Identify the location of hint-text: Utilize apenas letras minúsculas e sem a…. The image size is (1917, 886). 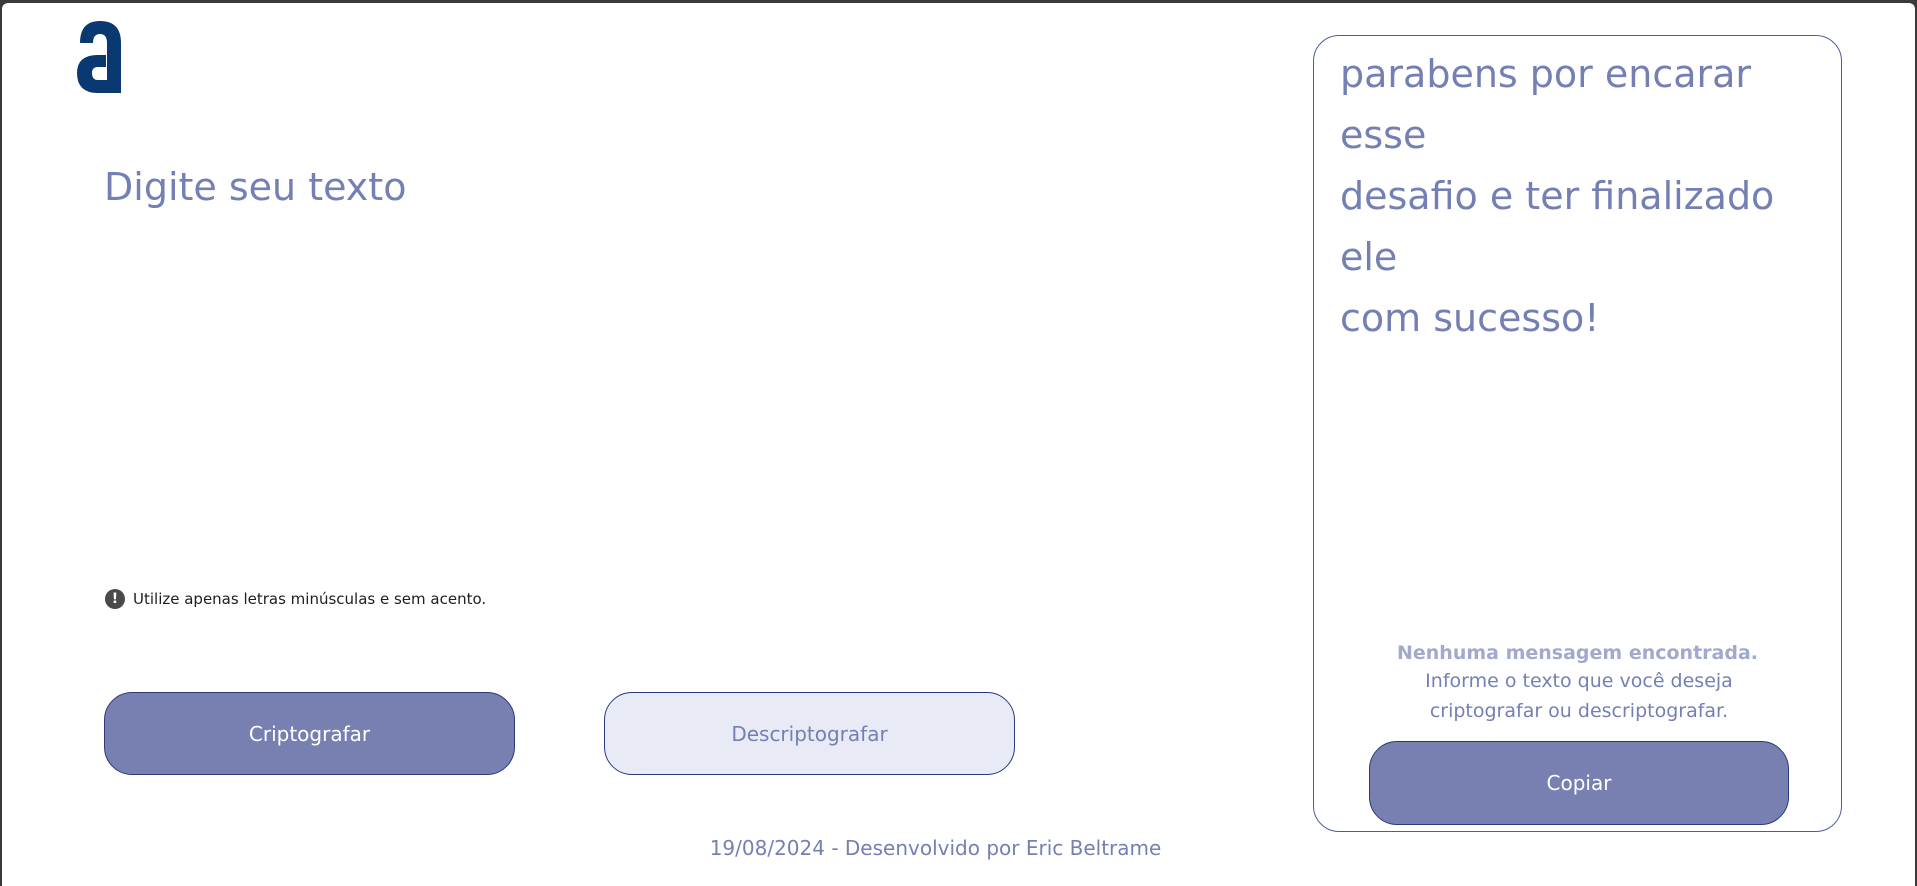
(310, 599).